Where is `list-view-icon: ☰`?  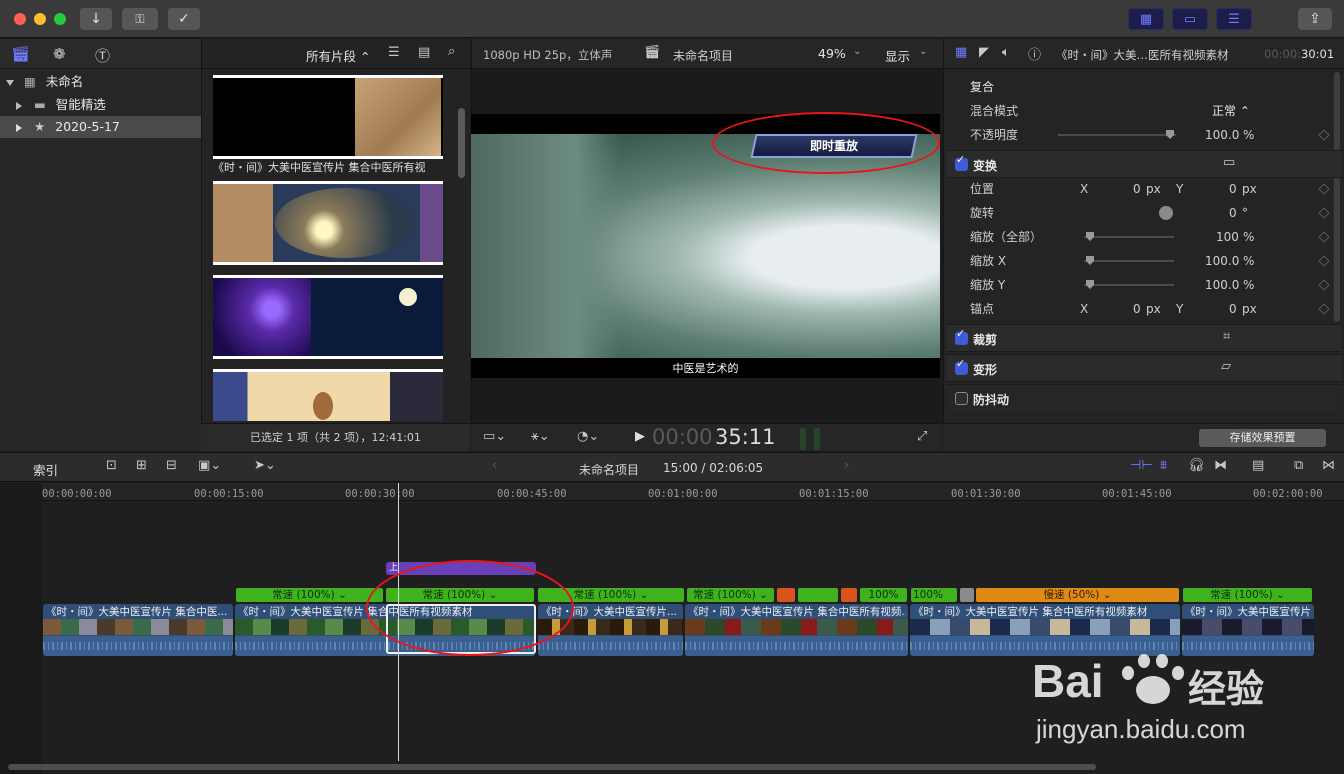 list-view-icon: ☰ is located at coordinates (394, 52).